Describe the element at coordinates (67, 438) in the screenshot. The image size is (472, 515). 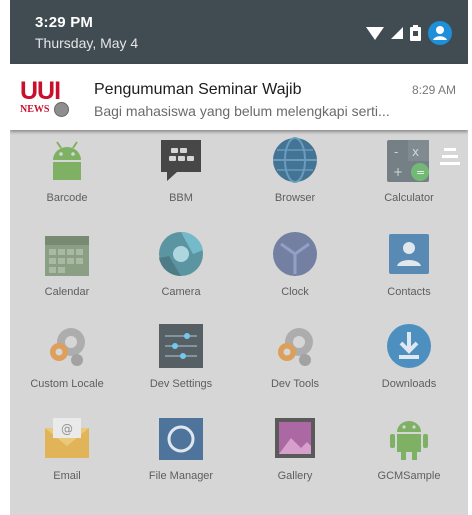
I see `email-icon: @` at that location.